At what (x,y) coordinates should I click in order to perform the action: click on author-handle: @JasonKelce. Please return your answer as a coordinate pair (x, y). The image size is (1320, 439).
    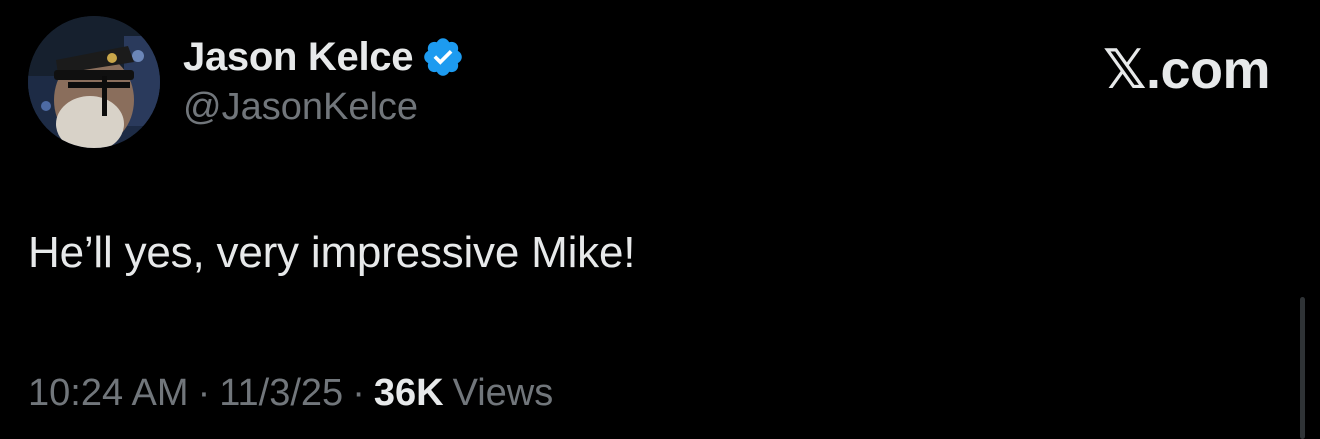
    Looking at the image, I should click on (300, 107).